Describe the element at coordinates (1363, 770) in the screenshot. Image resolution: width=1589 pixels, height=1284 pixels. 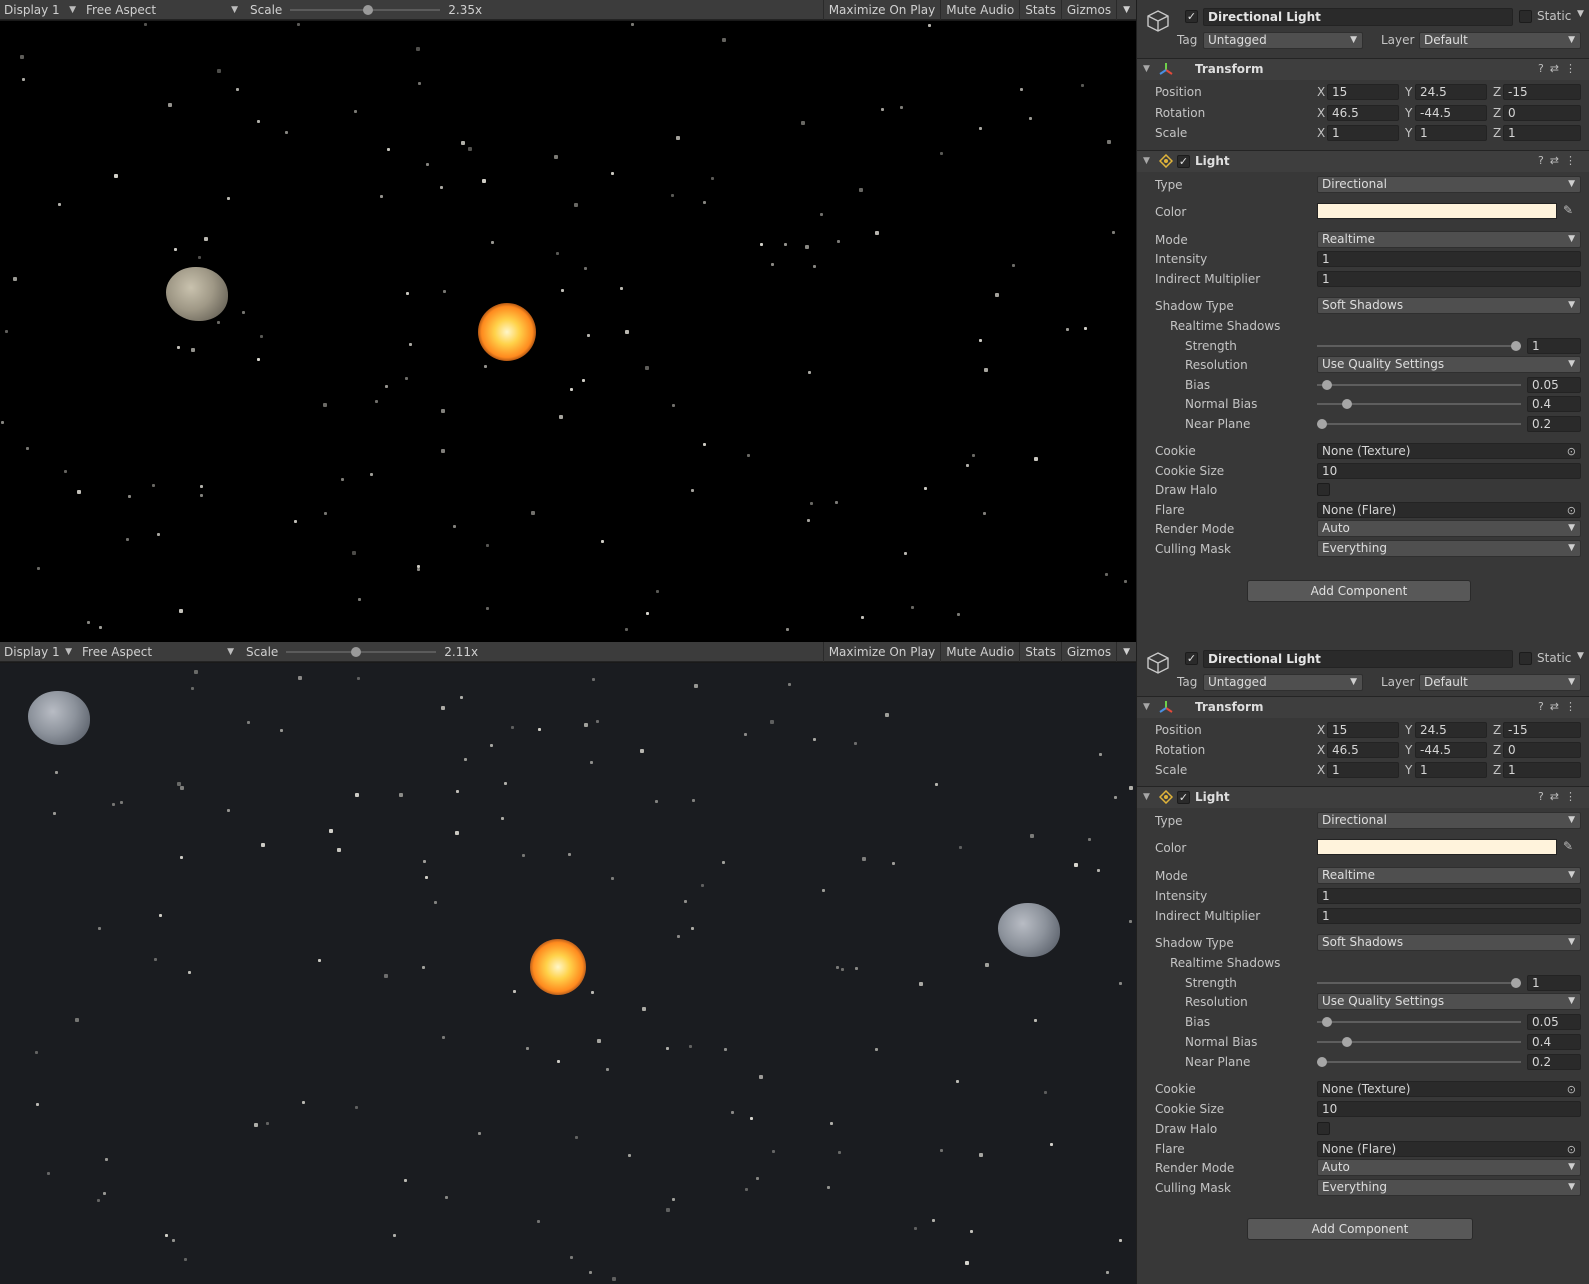
I see `scale-x-field: 1` at that location.